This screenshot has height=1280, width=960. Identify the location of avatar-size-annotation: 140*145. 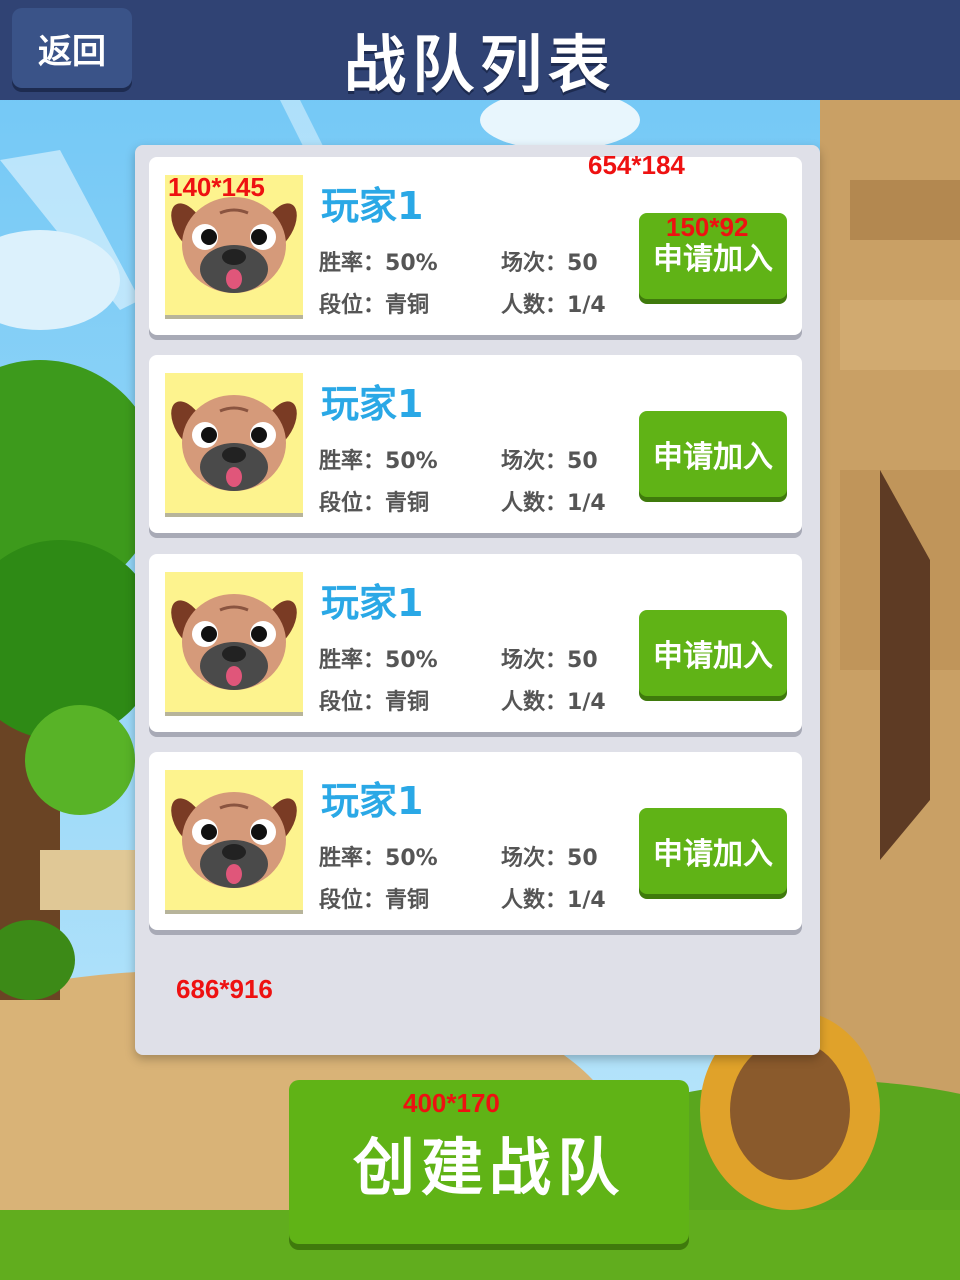
(216, 187).